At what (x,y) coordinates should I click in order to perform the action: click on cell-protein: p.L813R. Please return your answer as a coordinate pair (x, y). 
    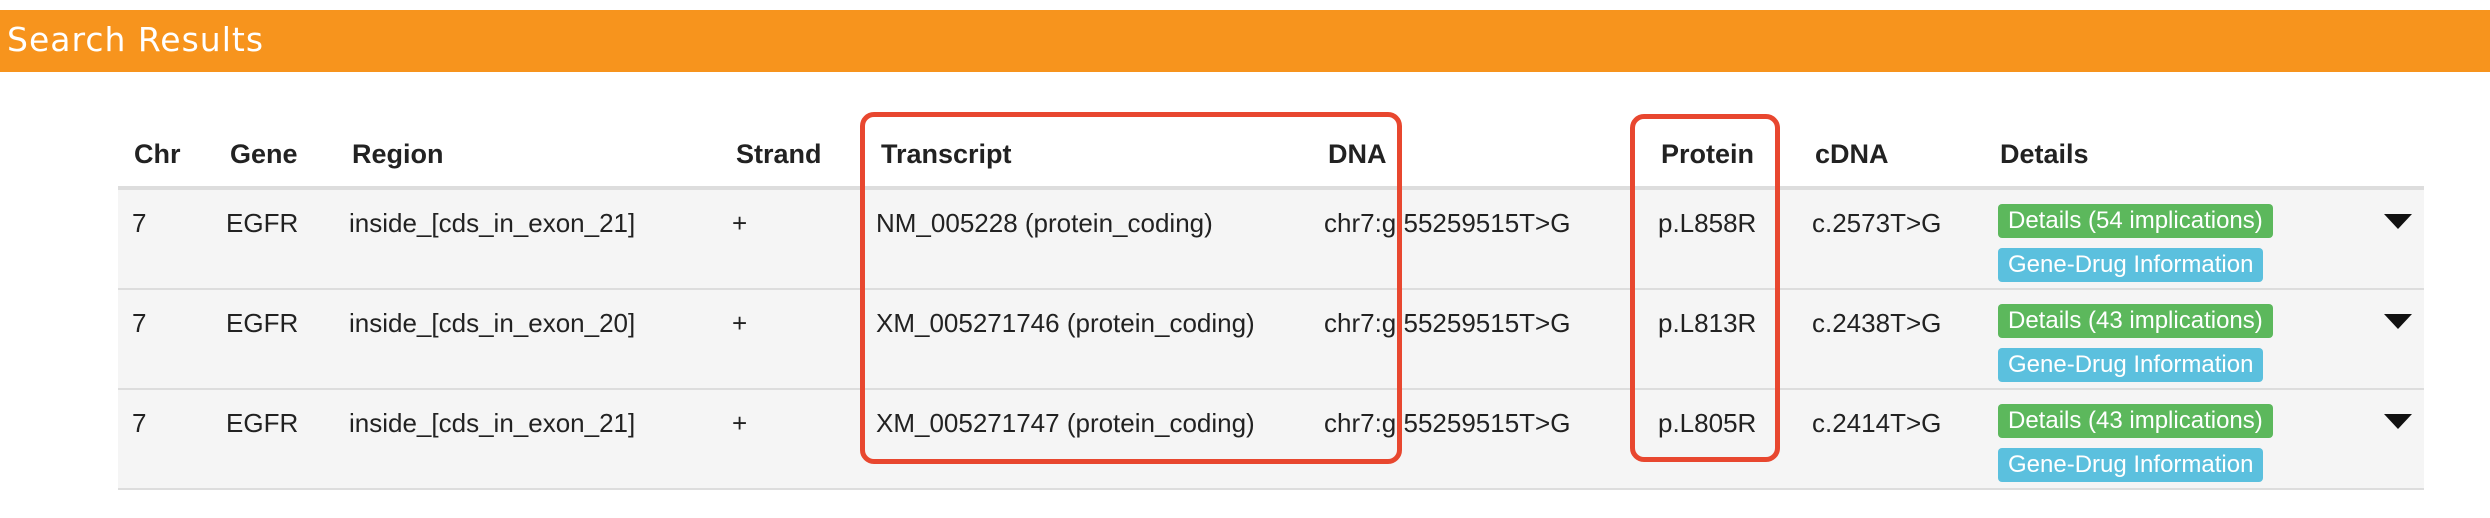
    Looking at the image, I should click on (1707, 323).